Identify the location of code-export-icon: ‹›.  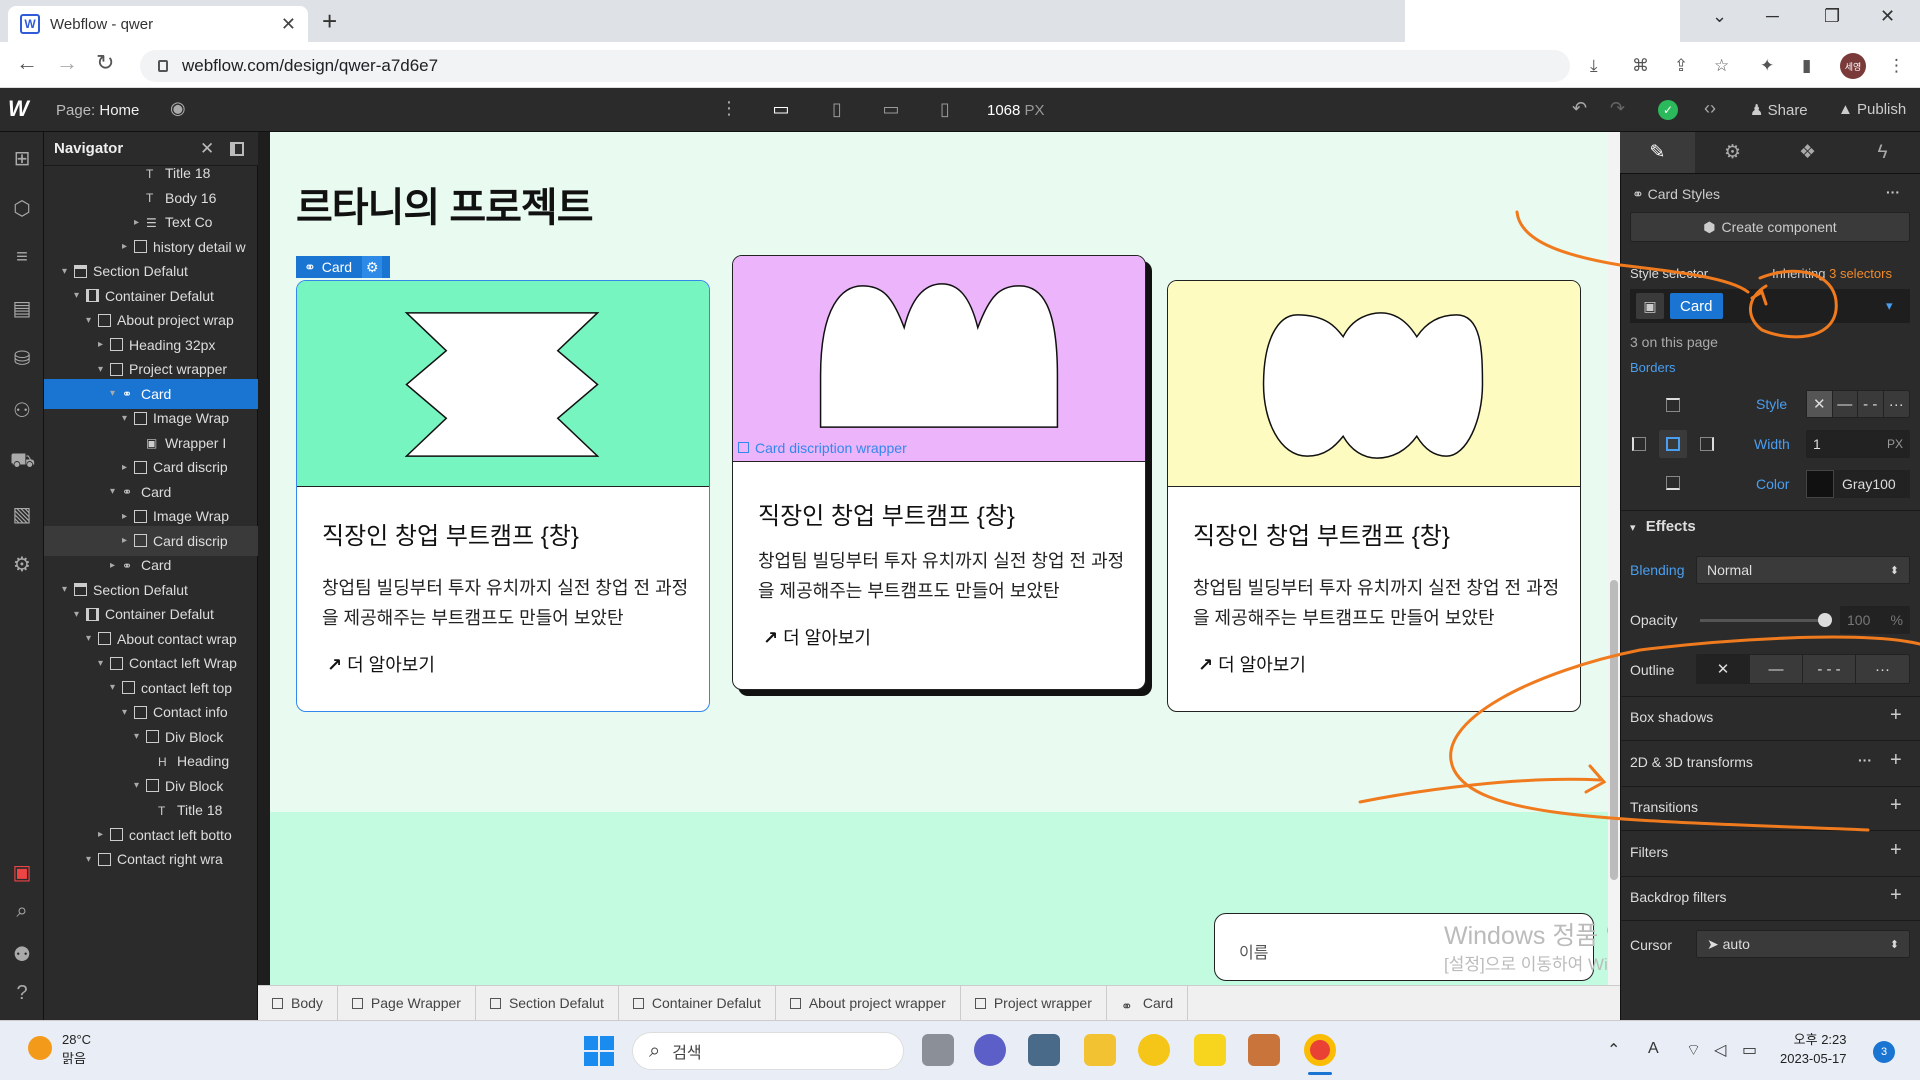
(1710, 108).